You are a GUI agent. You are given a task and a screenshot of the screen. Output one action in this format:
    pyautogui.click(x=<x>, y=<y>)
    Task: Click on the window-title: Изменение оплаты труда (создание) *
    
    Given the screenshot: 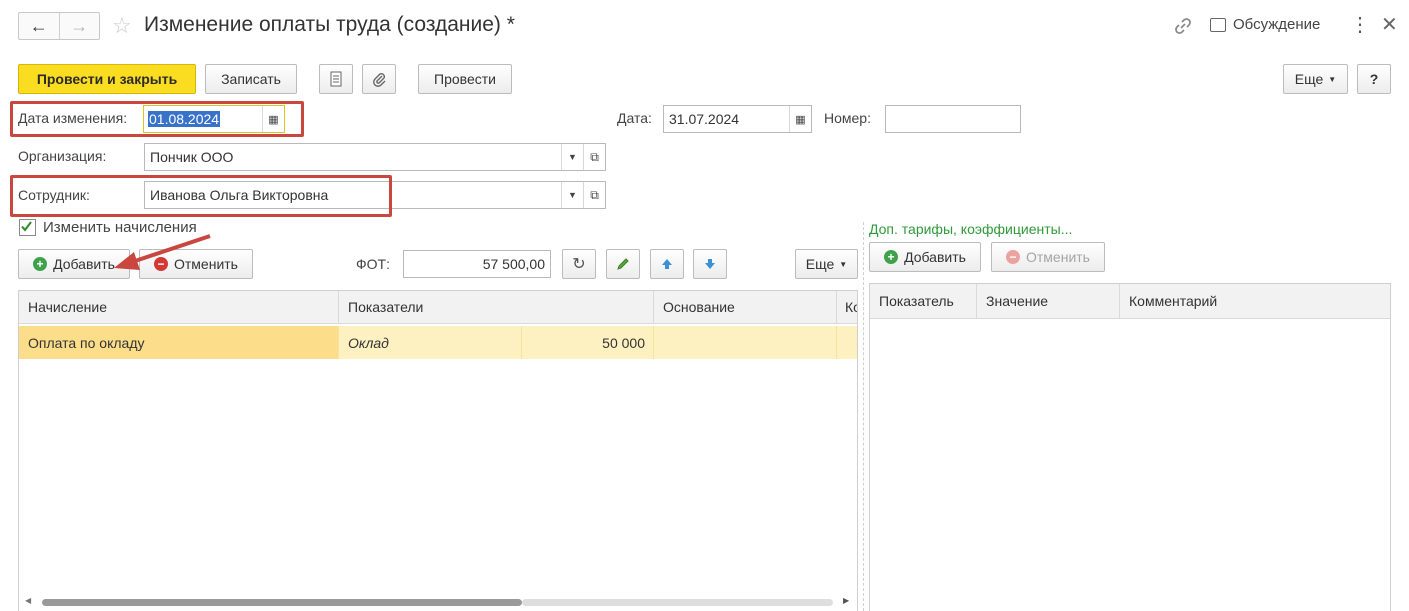 What is the action you would take?
    pyautogui.click(x=329, y=24)
    